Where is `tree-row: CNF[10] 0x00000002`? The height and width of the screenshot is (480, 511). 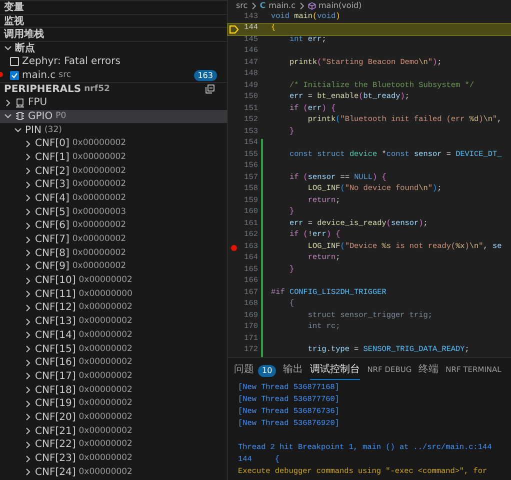 tree-row: CNF[10] 0x00000002 is located at coordinates (113, 281).